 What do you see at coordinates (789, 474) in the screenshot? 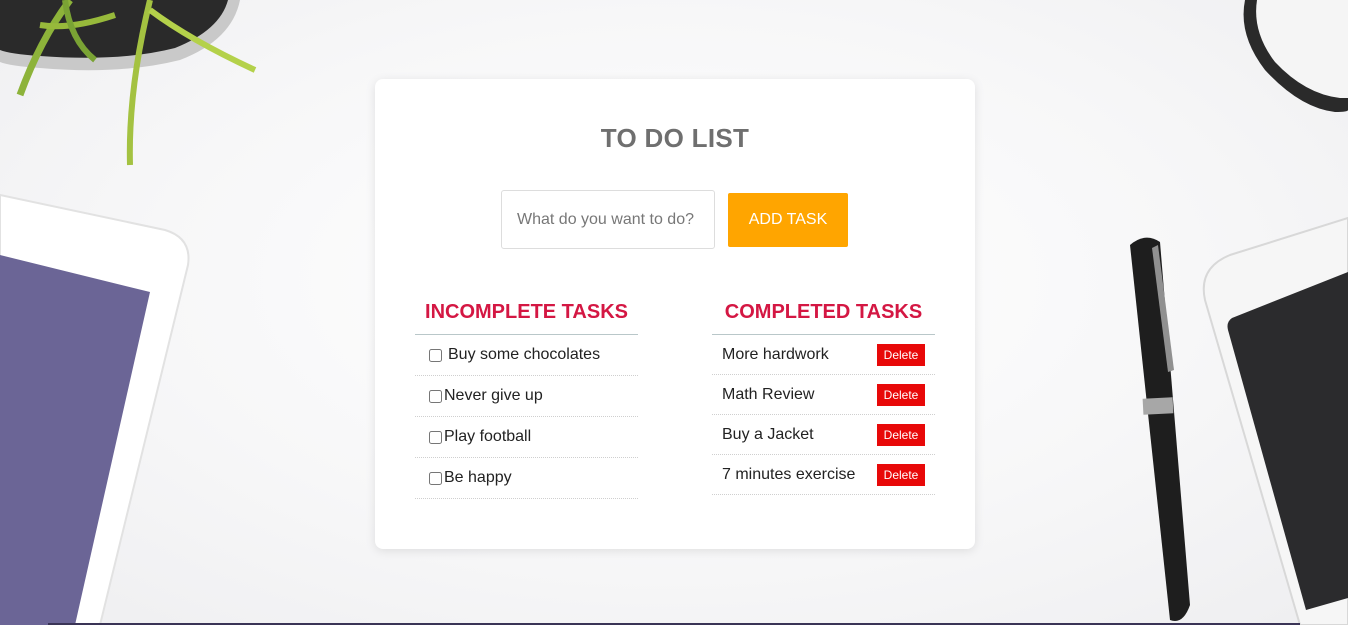
I see `task-label: 7 minutes exercise` at bounding box center [789, 474].